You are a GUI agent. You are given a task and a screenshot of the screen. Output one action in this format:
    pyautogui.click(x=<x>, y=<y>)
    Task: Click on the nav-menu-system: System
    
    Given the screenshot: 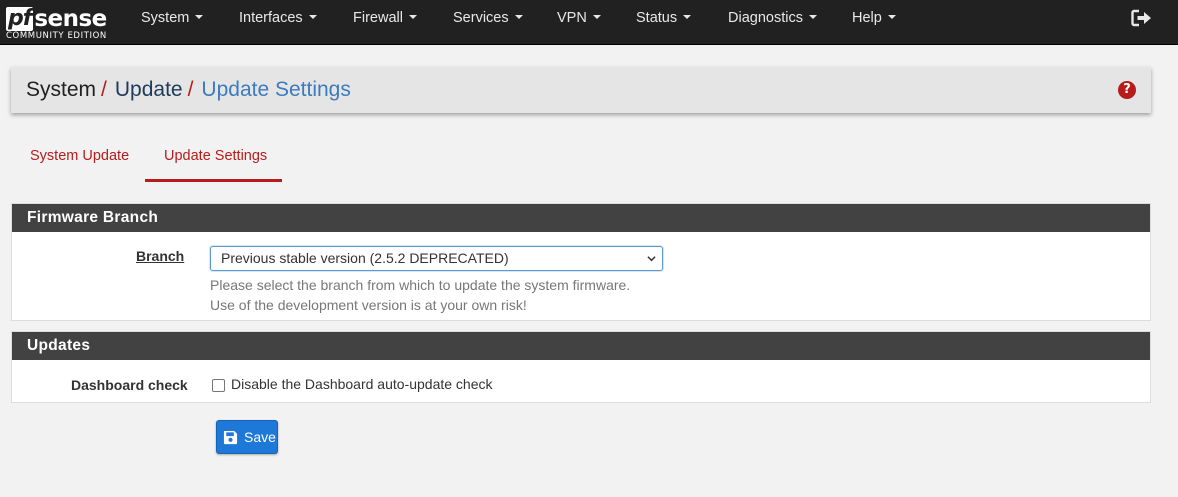 What is the action you would take?
    pyautogui.click(x=172, y=22)
    